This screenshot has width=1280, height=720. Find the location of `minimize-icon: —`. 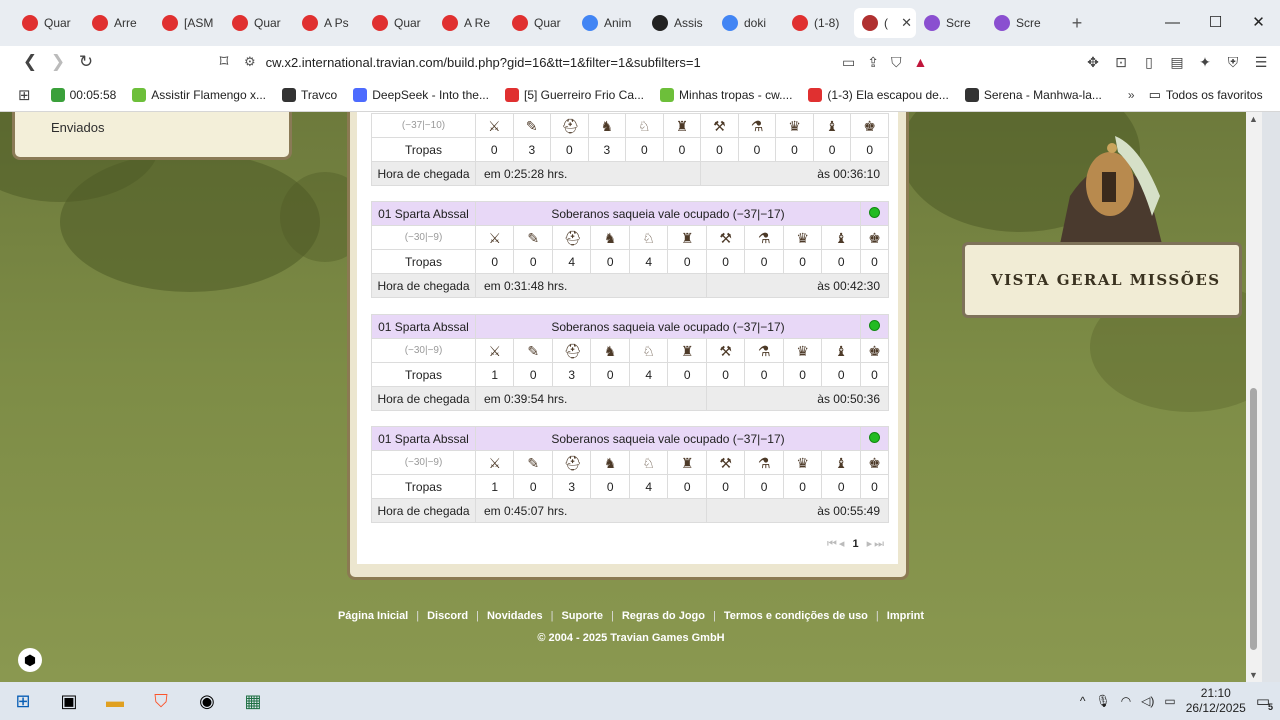

minimize-icon: — is located at coordinates (1172, 23).